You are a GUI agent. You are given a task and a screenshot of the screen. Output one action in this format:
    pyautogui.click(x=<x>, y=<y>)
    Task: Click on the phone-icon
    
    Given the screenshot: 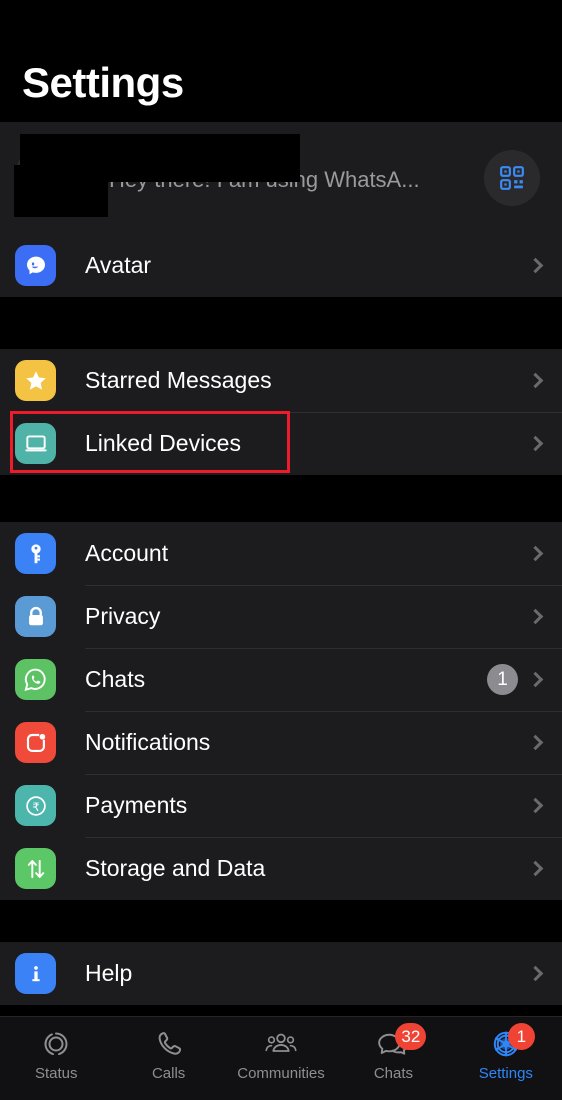 What is the action you would take?
    pyautogui.click(x=169, y=1043)
    